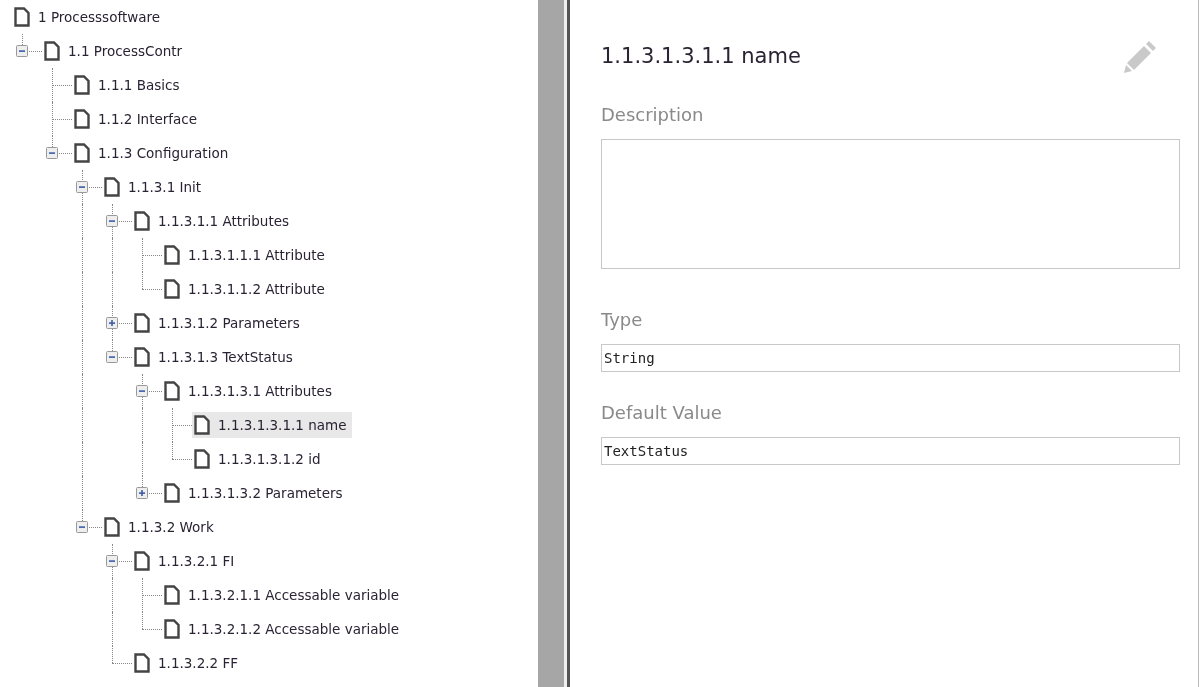 This screenshot has width=1203, height=687. Describe the element at coordinates (662, 412) in the screenshot. I see `field-label: Default Value` at that location.